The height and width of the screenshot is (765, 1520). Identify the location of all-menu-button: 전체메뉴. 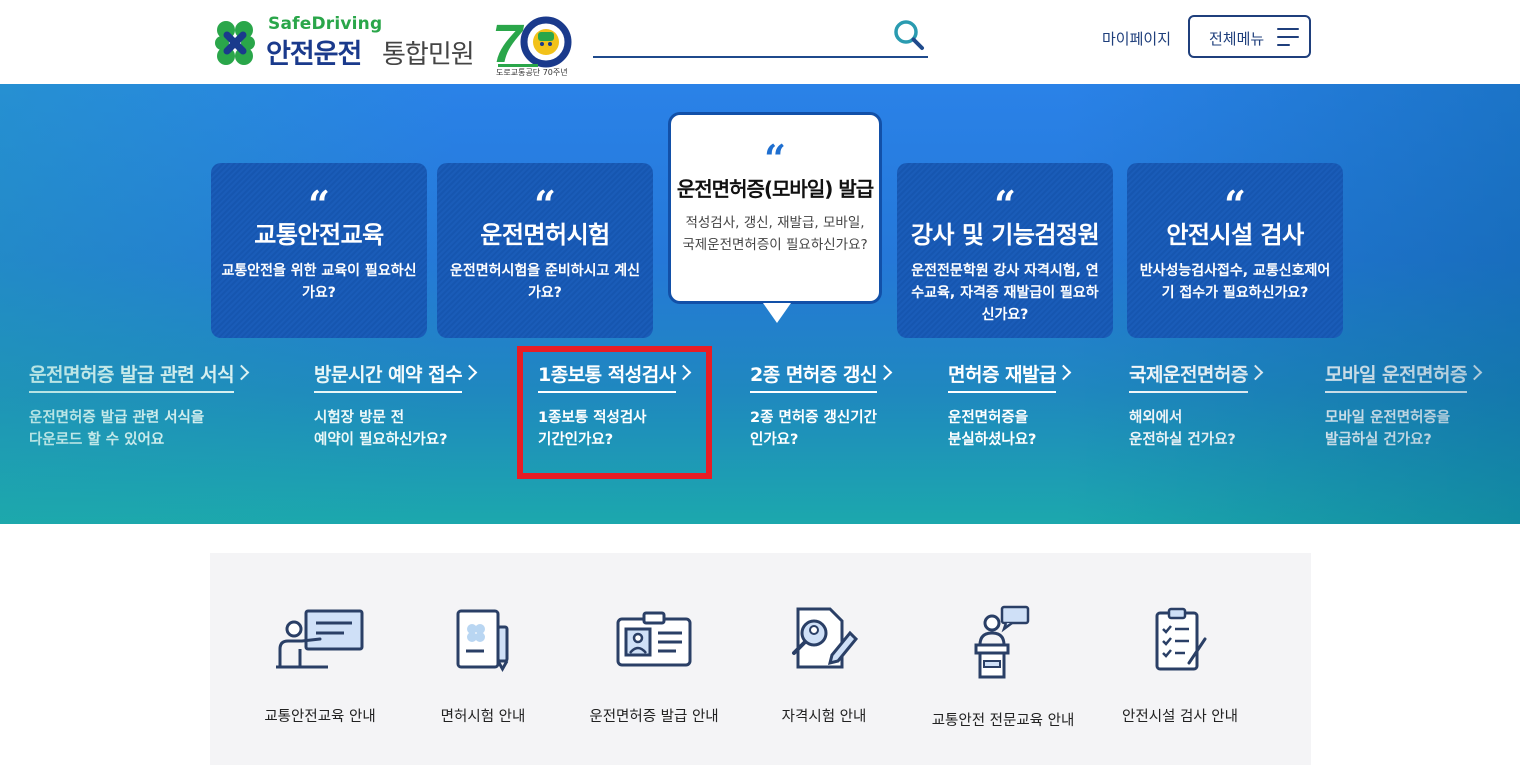
(1249, 36).